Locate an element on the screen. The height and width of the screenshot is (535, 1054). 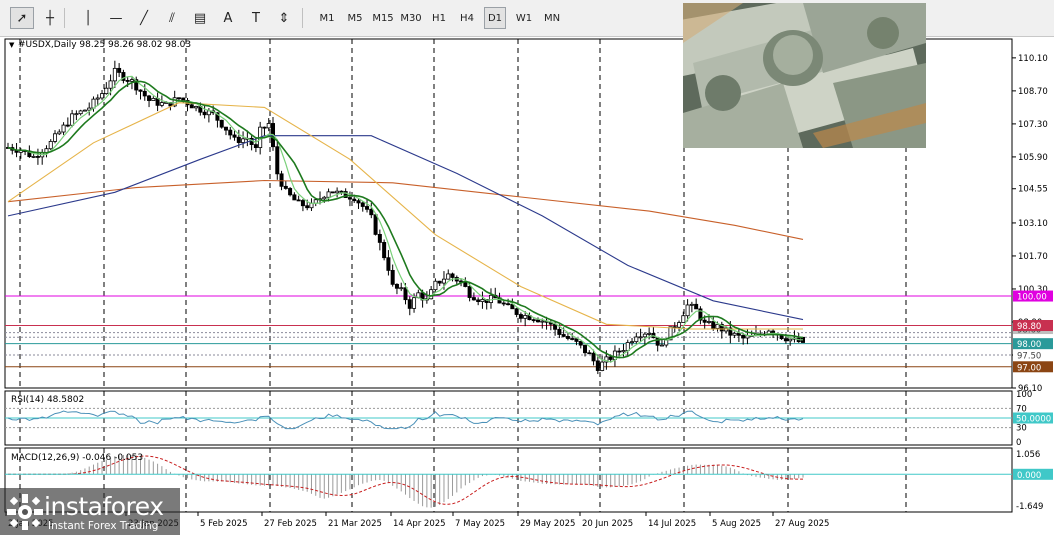
level-price-label: 98.00 is located at coordinates (1029, 345).